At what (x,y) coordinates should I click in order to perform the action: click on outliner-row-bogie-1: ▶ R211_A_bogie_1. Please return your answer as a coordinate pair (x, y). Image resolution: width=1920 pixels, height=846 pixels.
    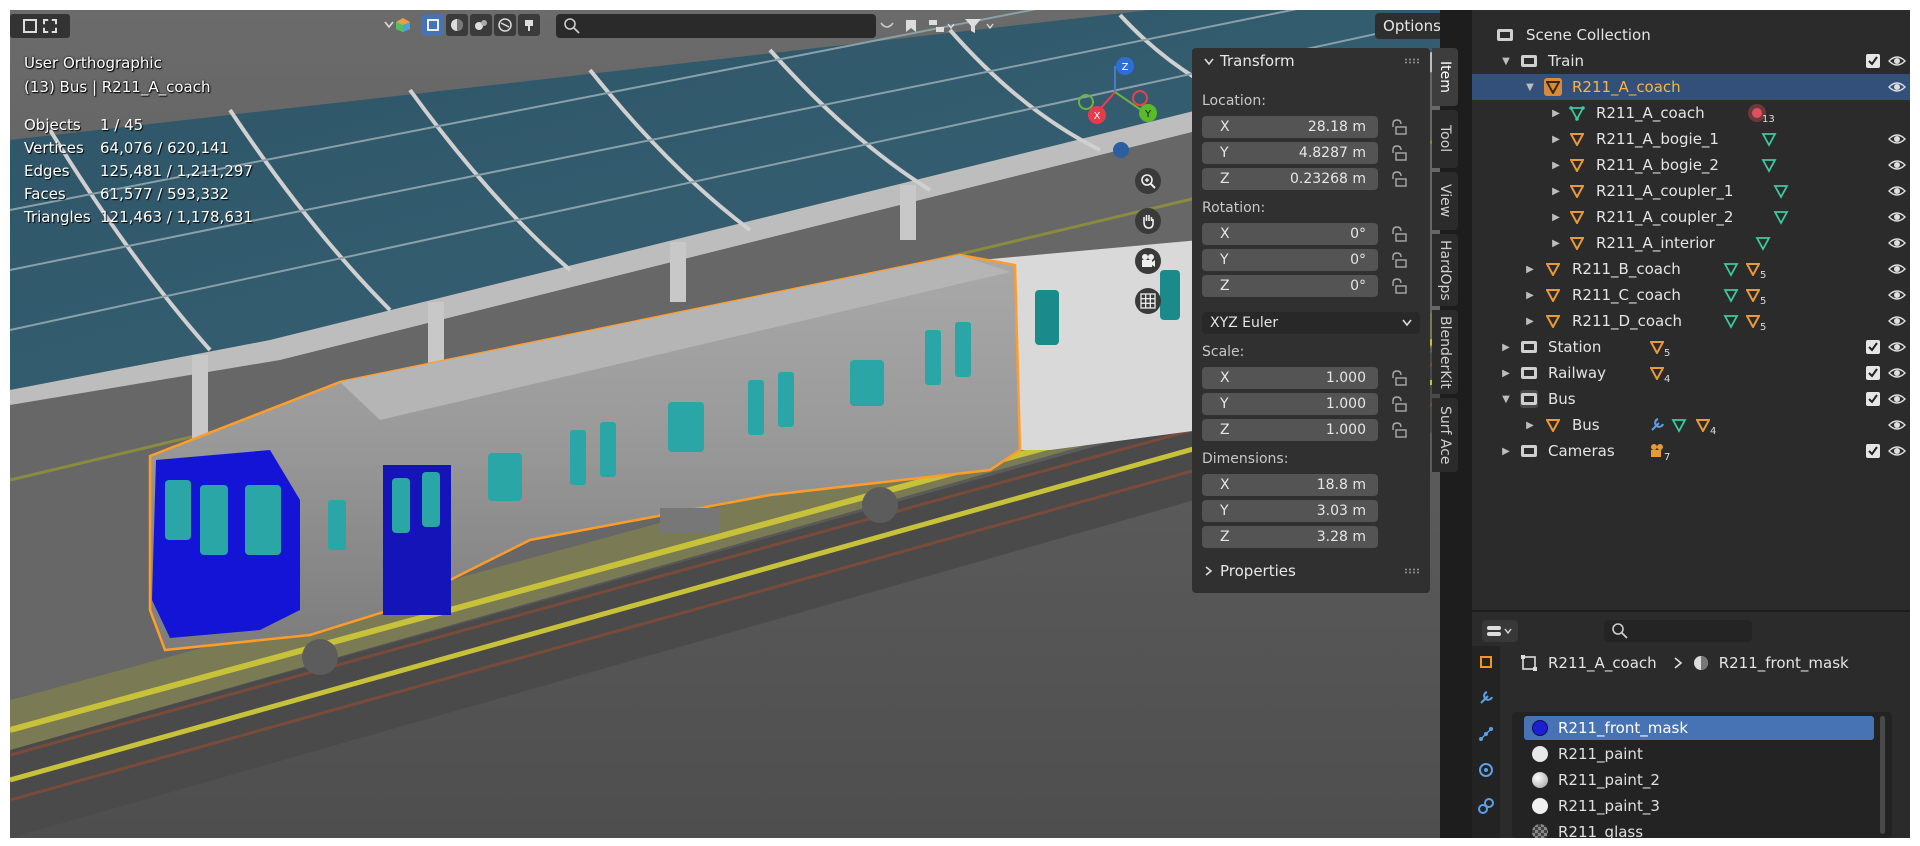
    Looking at the image, I should click on (1691, 139).